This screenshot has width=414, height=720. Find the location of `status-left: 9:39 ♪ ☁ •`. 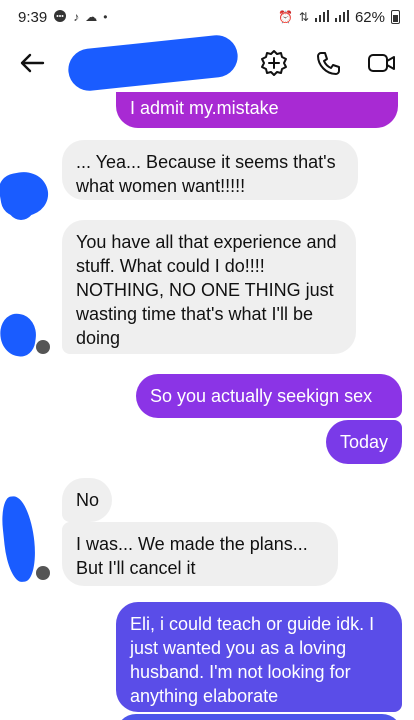

status-left: 9:39 ♪ ☁ • is located at coordinates (62, 17).